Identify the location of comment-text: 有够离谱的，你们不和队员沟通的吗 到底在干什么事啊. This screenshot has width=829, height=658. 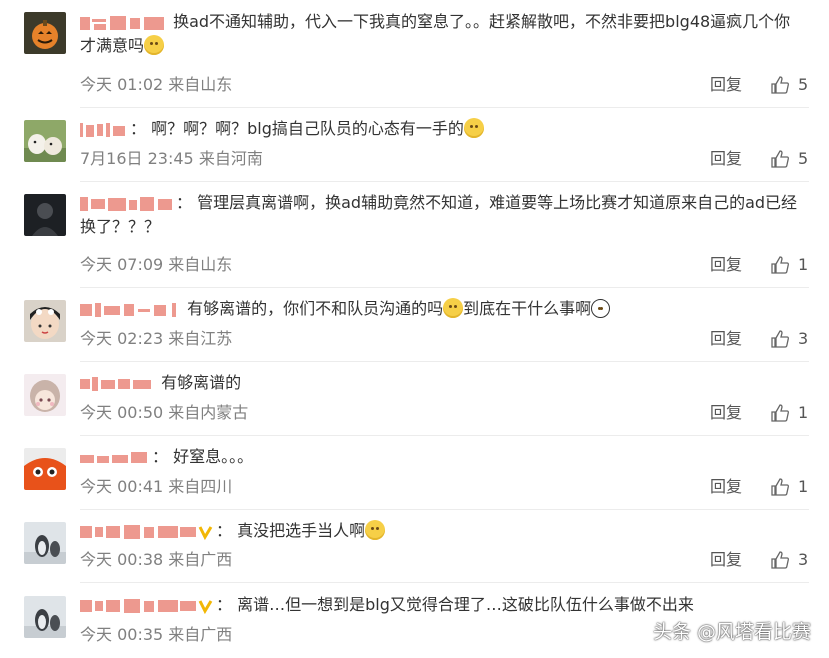
(441, 309).